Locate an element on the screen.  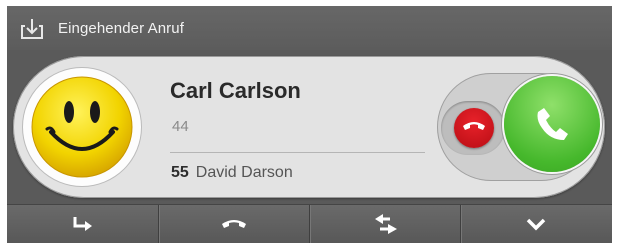
call-target: 55 David Darson is located at coordinates (232, 173).